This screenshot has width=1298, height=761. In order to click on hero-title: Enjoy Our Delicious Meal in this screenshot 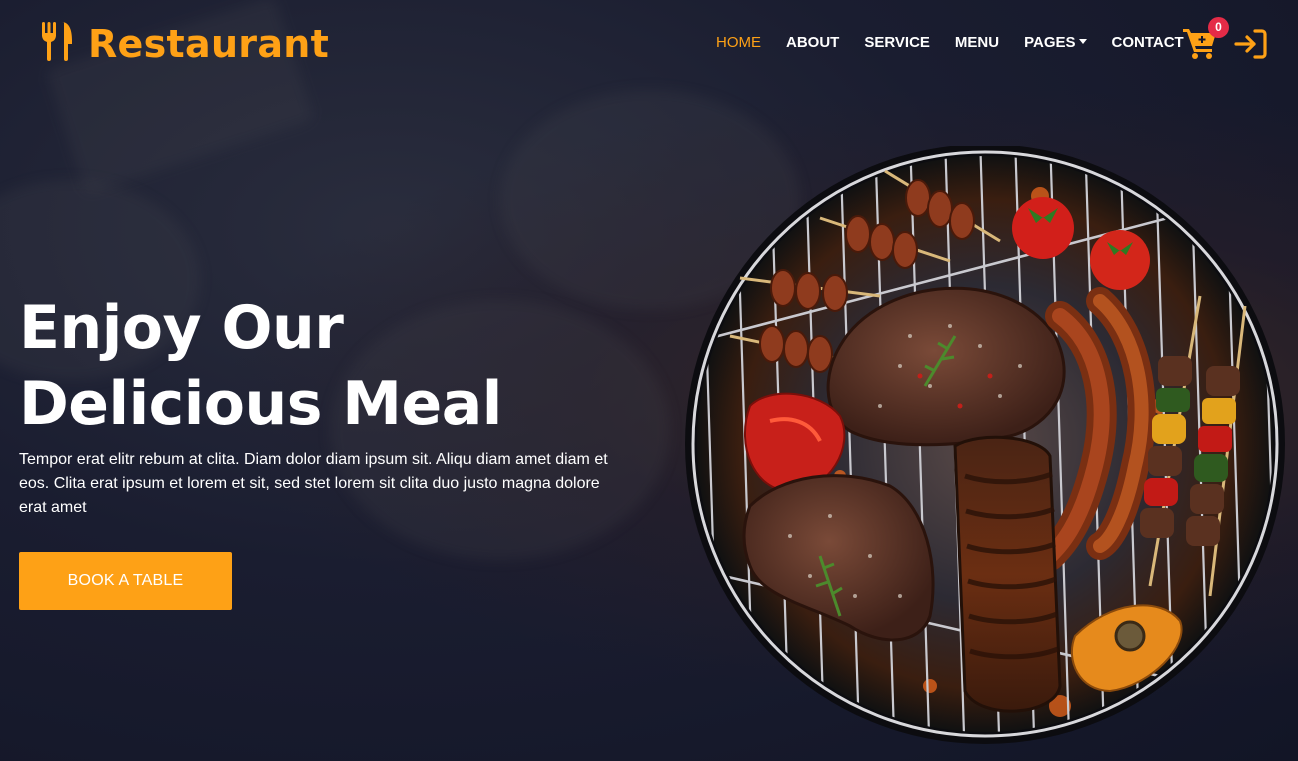, I will do `click(329, 366)`.